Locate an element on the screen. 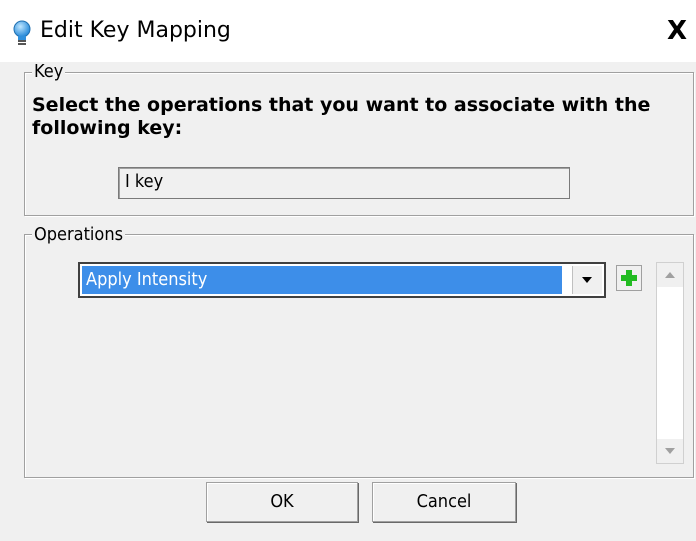 This screenshot has width=696, height=541. operation-select-value: Apply Intensity is located at coordinates (322, 280).